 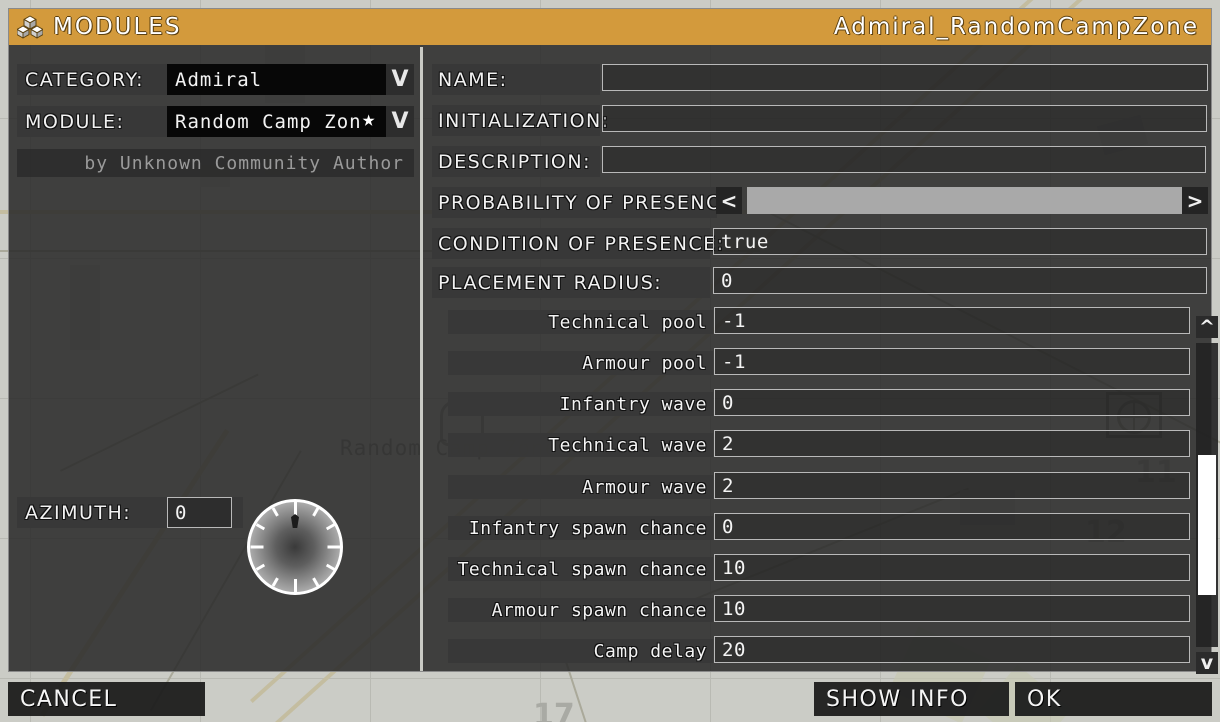 I want to click on param-label: Armour spawn chance, so click(x=599, y=610).